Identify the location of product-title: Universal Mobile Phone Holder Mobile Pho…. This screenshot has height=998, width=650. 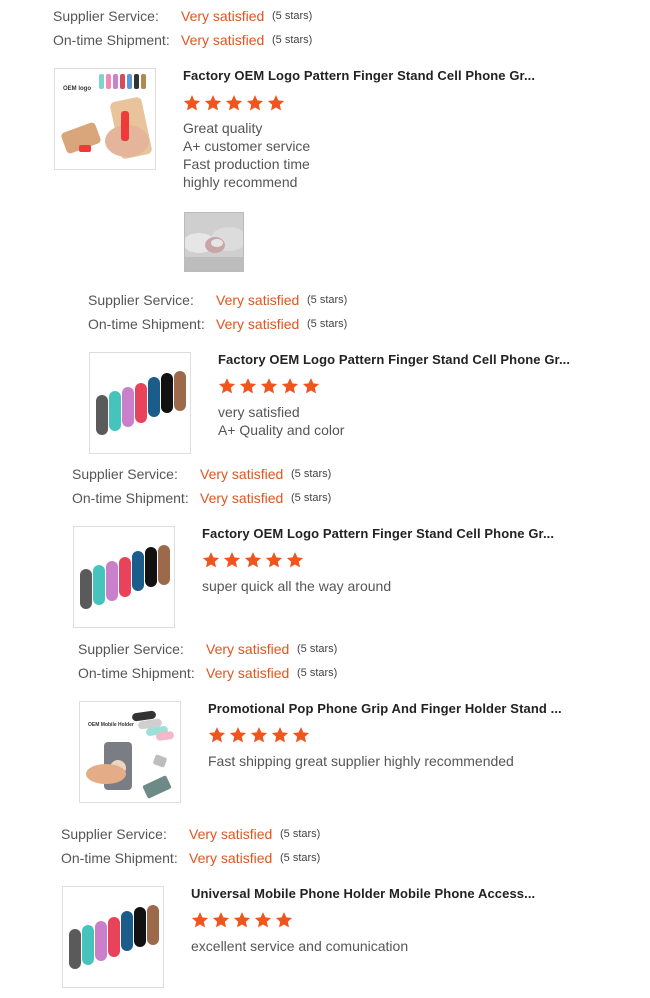
(363, 893).